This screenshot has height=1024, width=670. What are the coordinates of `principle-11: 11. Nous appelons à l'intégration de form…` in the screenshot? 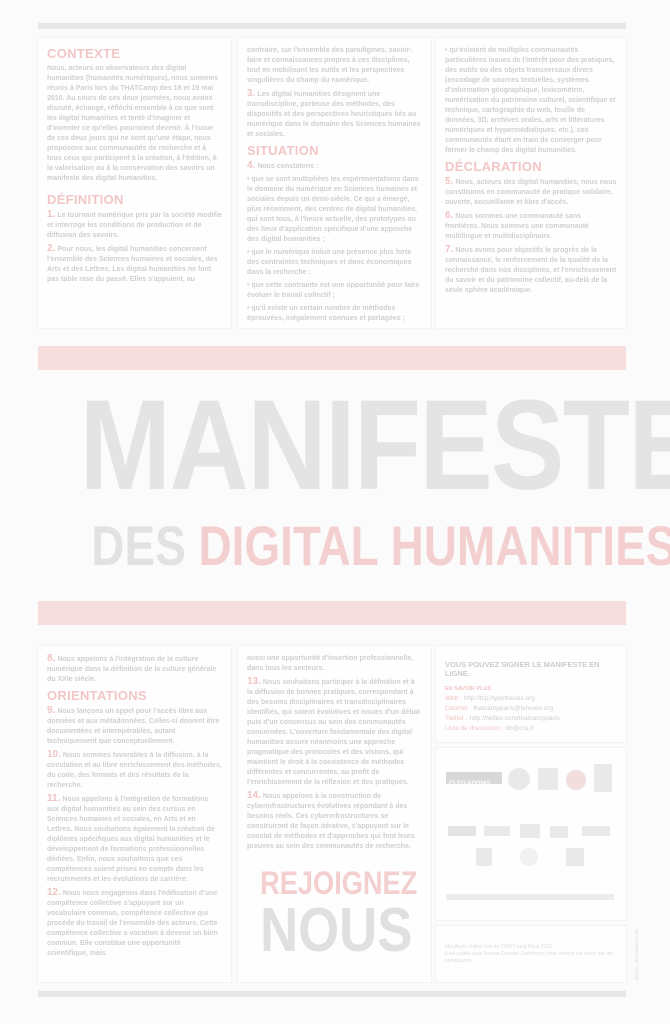 It's located at (131, 838).